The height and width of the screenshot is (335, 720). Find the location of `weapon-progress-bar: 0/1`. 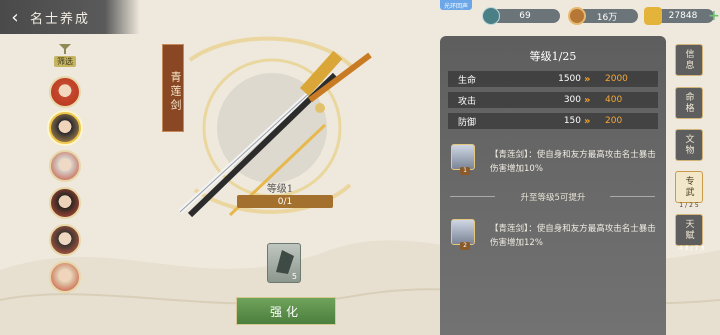

weapon-progress-bar: 0/1 is located at coordinates (285, 201).